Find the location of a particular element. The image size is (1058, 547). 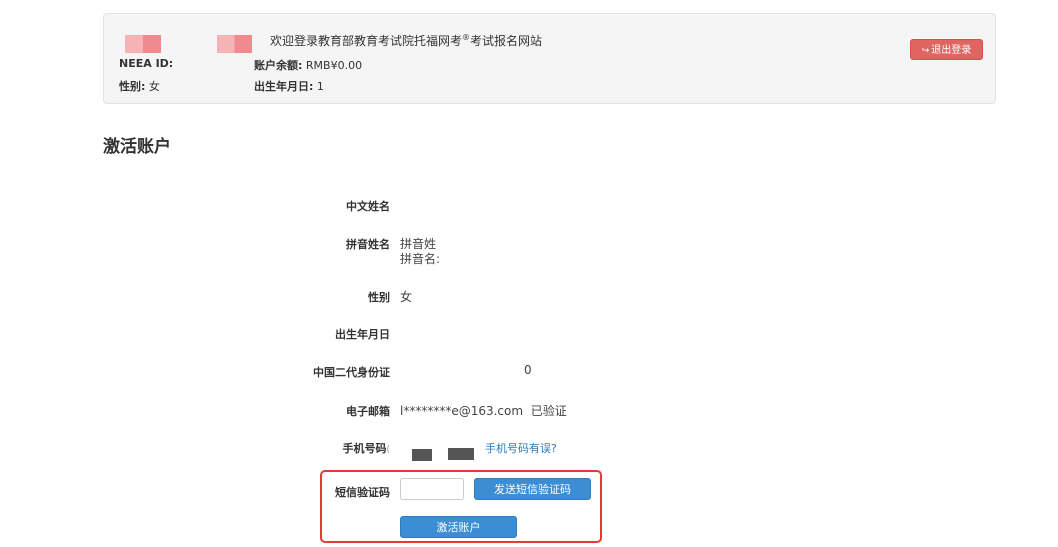

id-card-label: 中国二代身份证 is located at coordinates (351, 372).